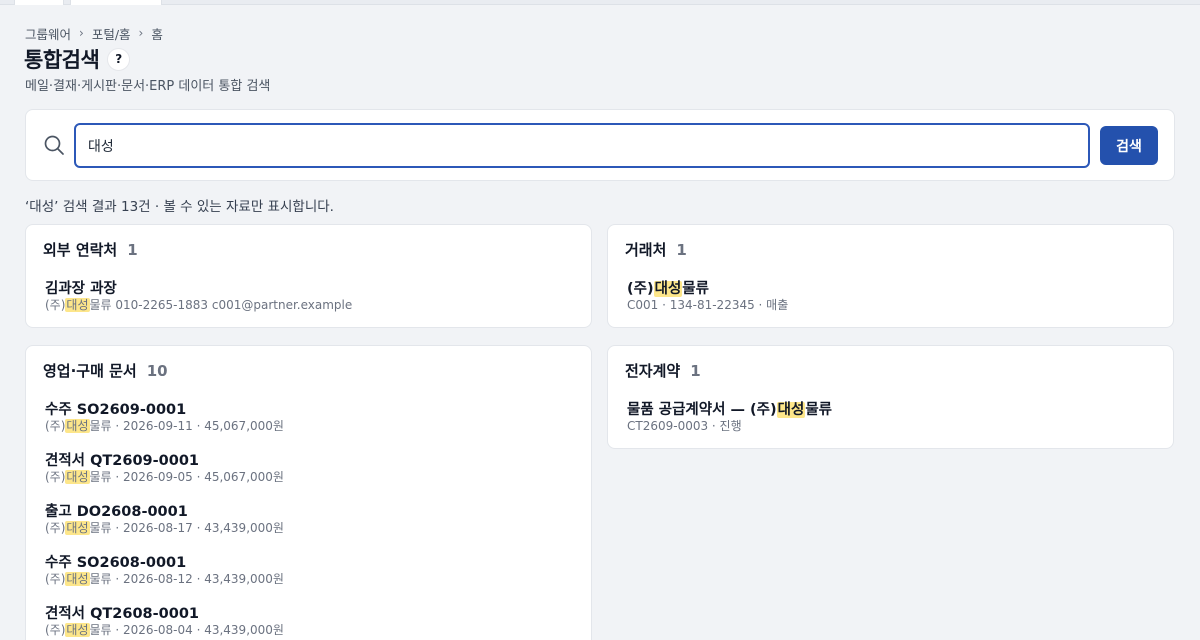  What do you see at coordinates (116, 410) in the screenshot?
I see `item-title: 수주 SO2609-0001` at bounding box center [116, 410].